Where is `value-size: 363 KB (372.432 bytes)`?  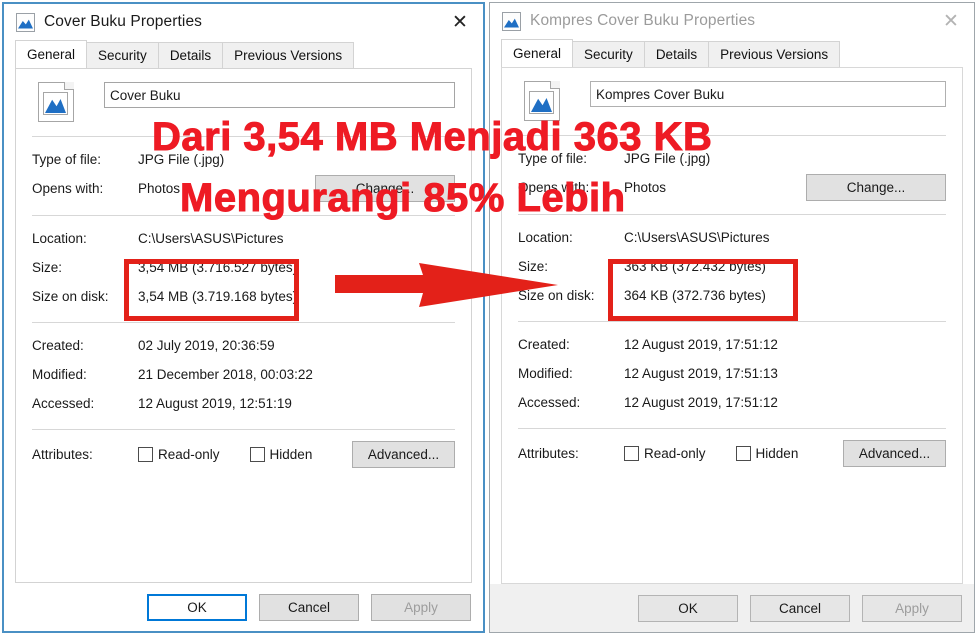
value-size: 363 KB (372.432 bytes) is located at coordinates (695, 266).